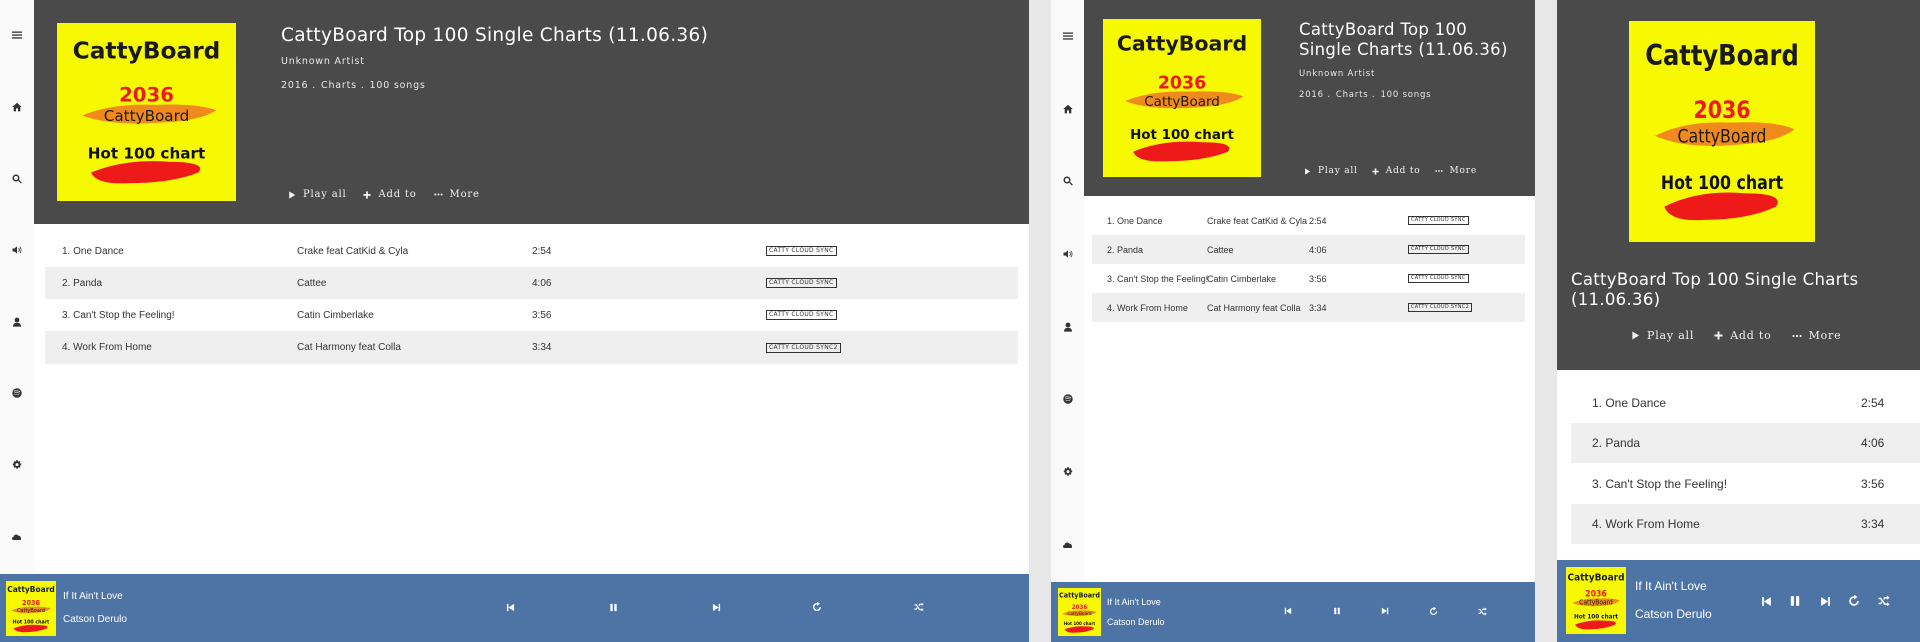 The width and height of the screenshot is (1920, 642). What do you see at coordinates (1406, 95) in the screenshot?
I see `meta-count: 100 songs` at bounding box center [1406, 95].